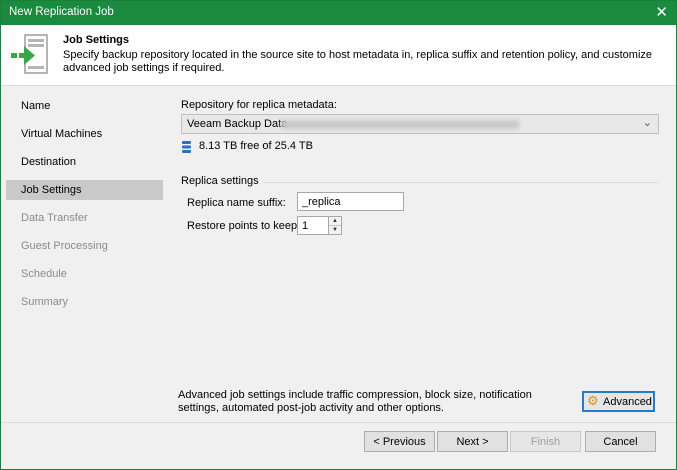 The width and height of the screenshot is (677, 470). Describe the element at coordinates (400, 124) in the screenshot. I see `redacted-repository-details` at that location.